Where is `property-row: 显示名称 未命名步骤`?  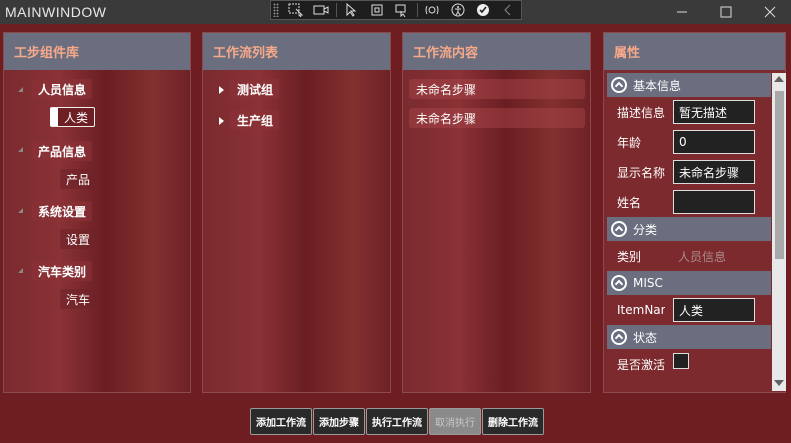
property-row: 显示名称 未命名步骤 is located at coordinates (689, 172).